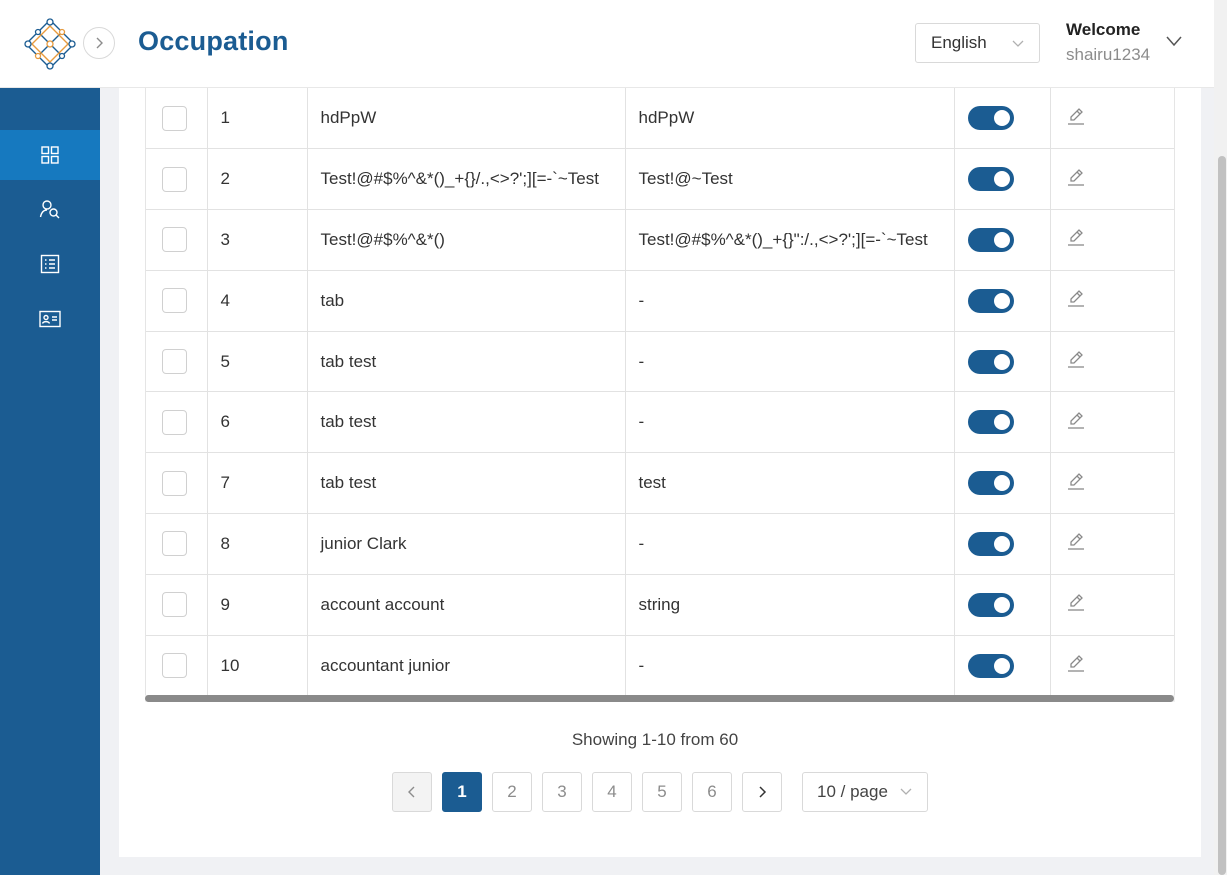  I want to click on chevron-left-icon, so click(411, 792).